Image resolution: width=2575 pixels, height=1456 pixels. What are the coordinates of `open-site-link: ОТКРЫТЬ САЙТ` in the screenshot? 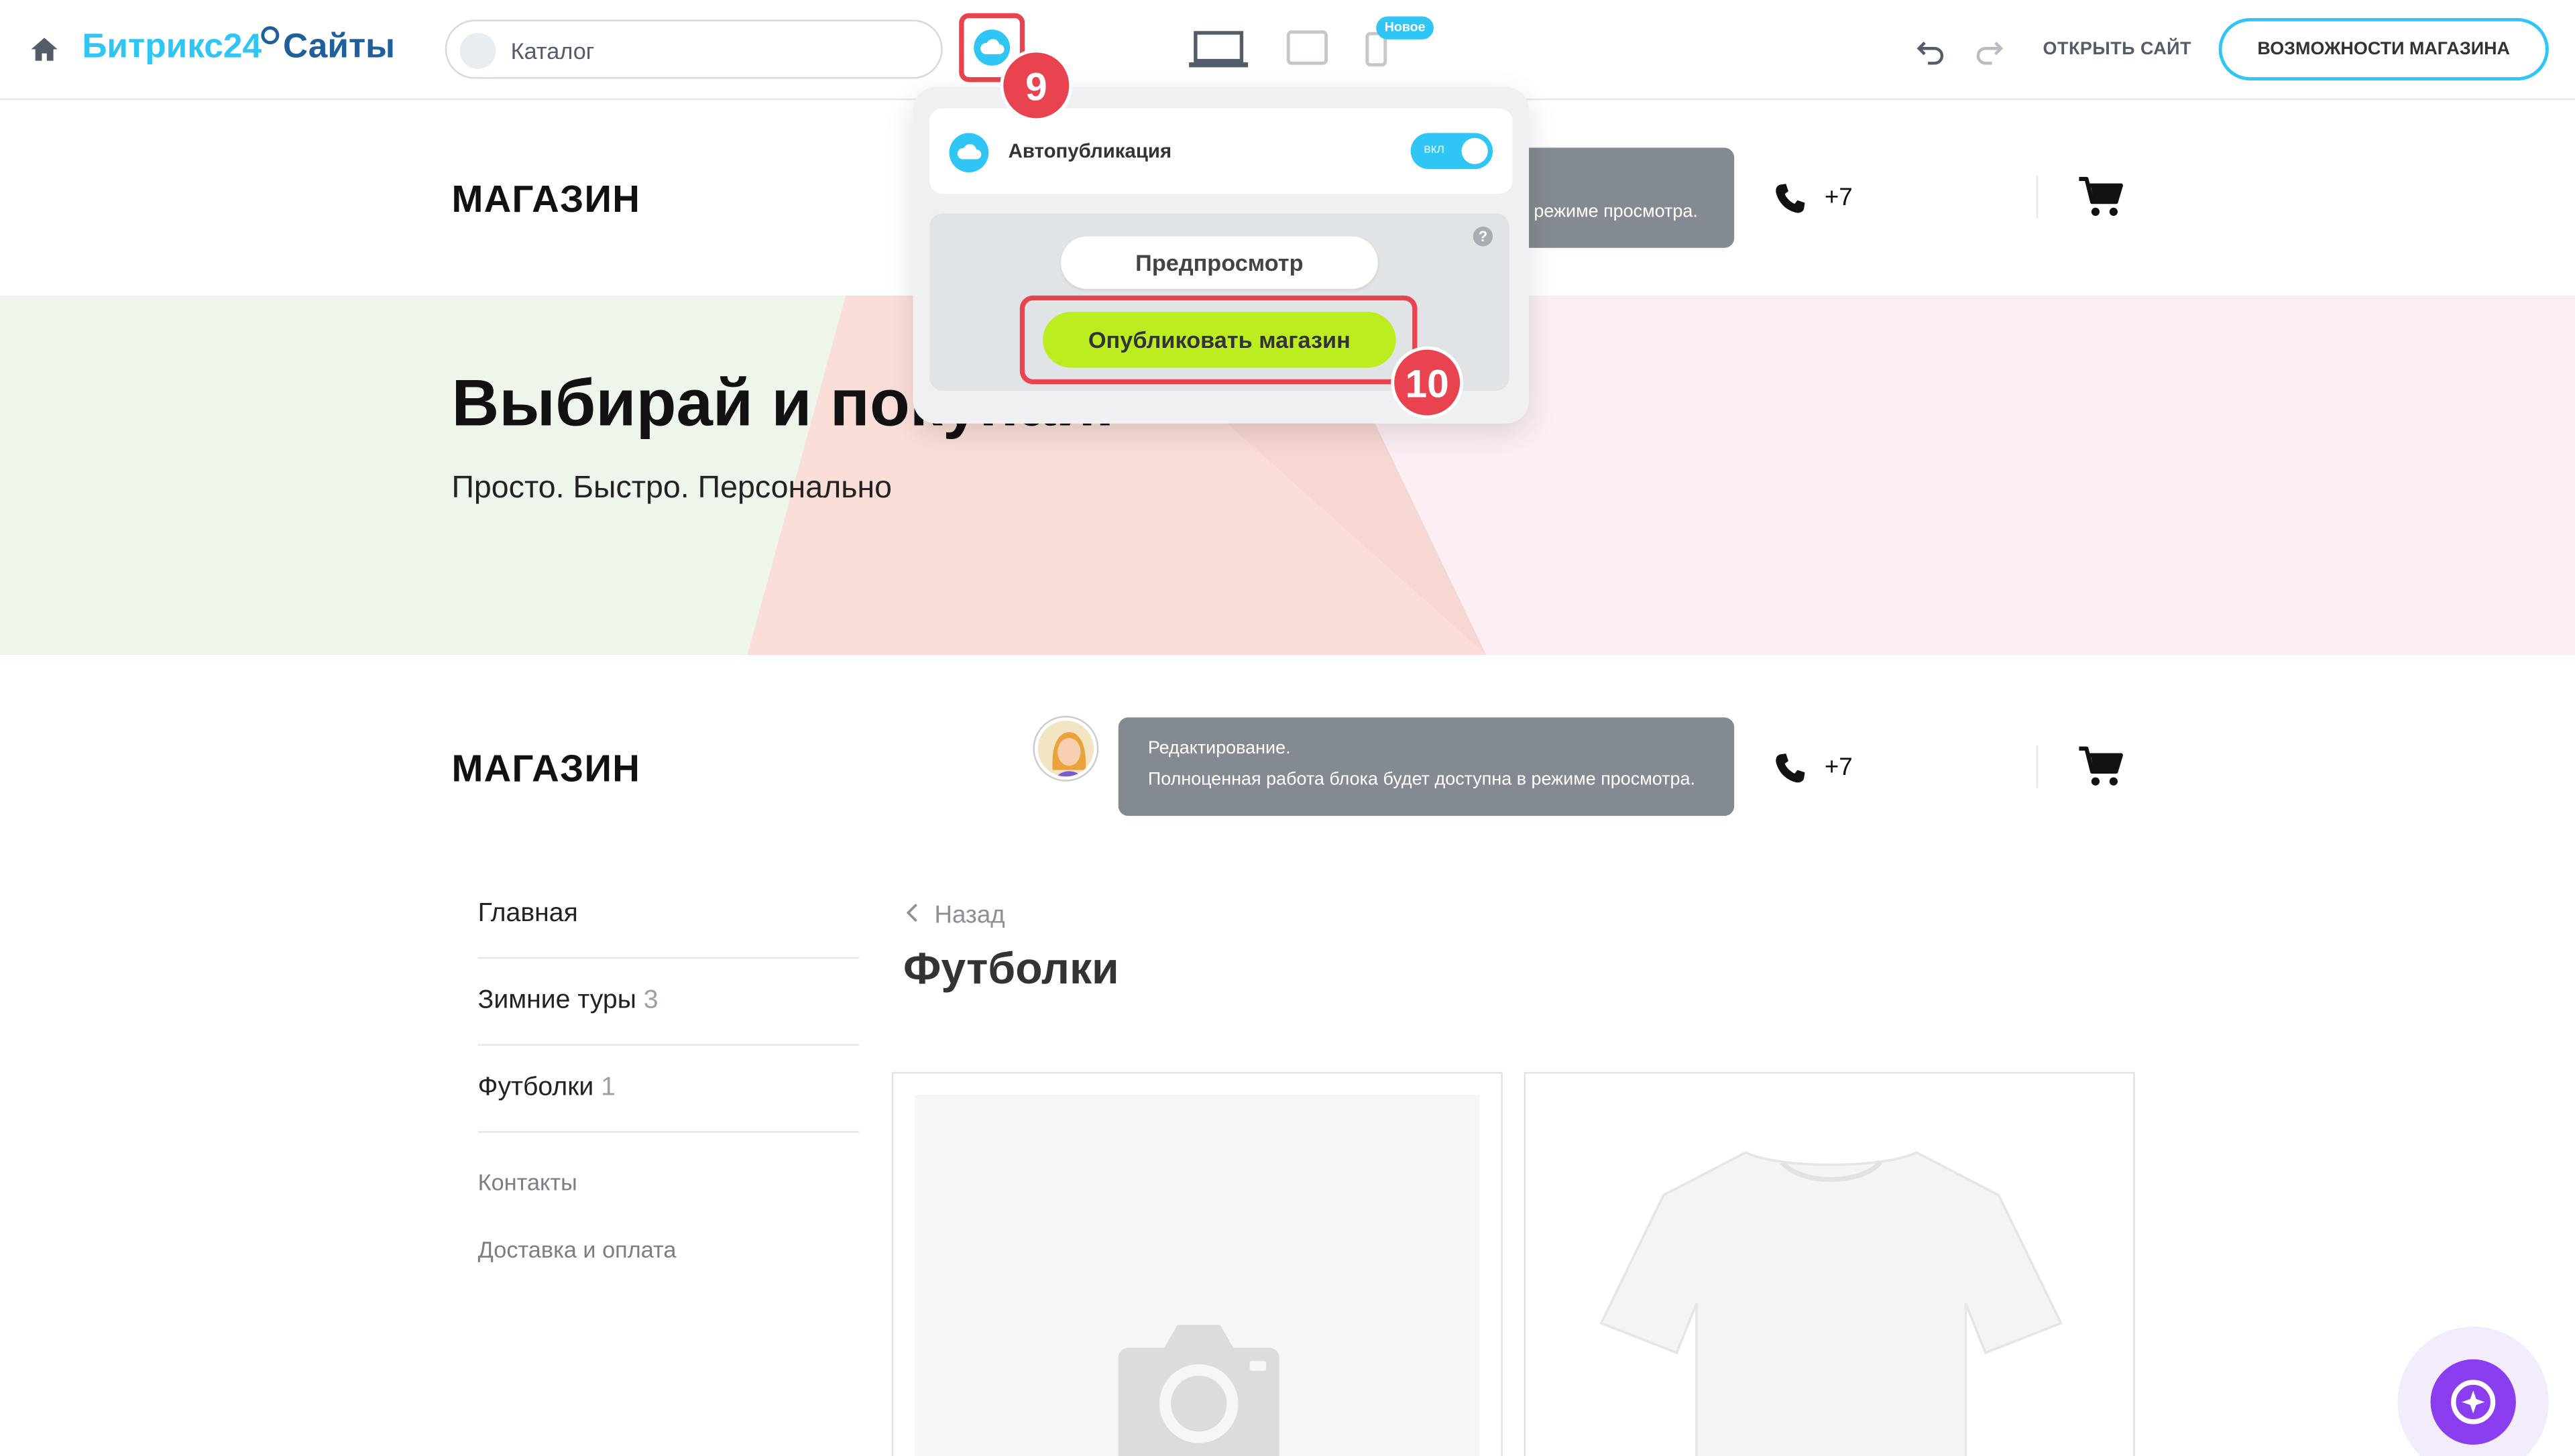 It's located at (2117, 49).